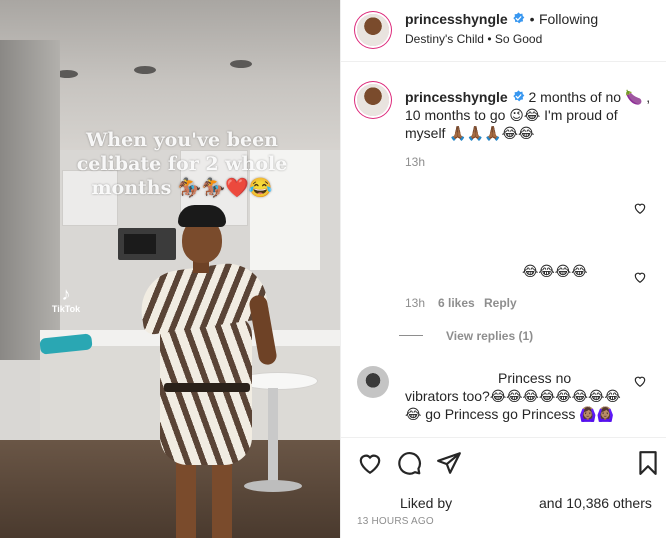 This screenshot has width=666, height=538. What do you see at coordinates (444, 39) in the screenshot?
I see `audio-artist: Destiny's Child` at bounding box center [444, 39].